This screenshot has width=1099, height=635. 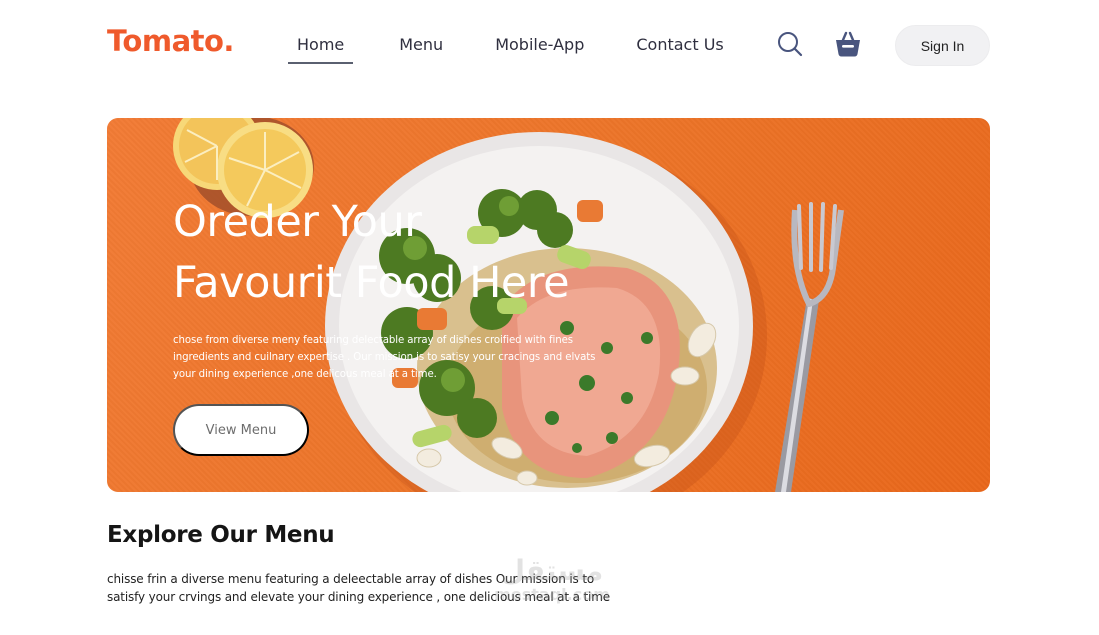 I want to click on watermark-arabic: مستقل, so click(x=552, y=570).